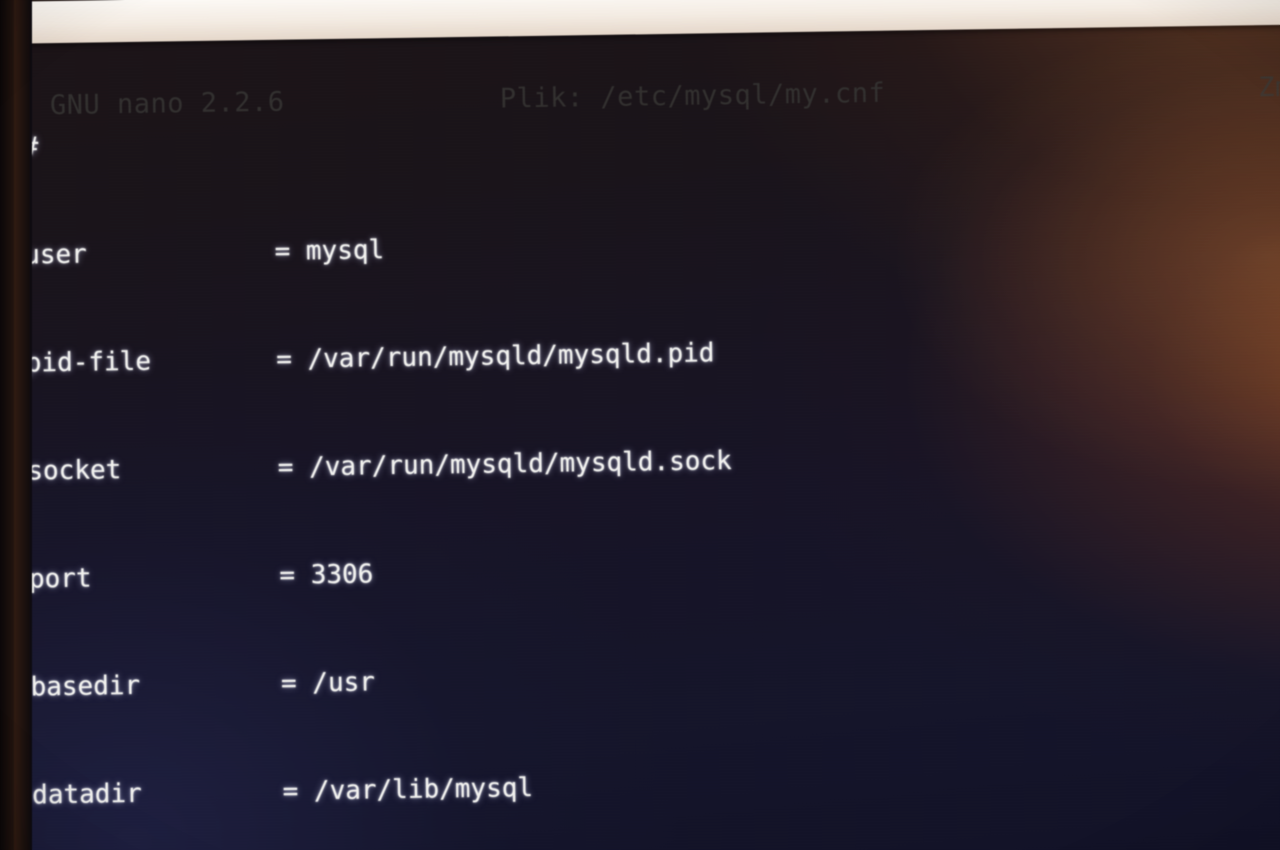  Describe the element at coordinates (201, 577) in the screenshot. I see `editor-line: port = 3306` at that location.